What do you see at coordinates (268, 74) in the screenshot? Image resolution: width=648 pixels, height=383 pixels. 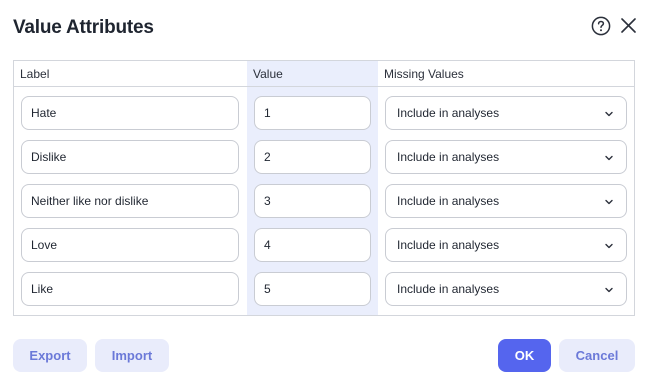 I see `column-header-value: Value` at bounding box center [268, 74].